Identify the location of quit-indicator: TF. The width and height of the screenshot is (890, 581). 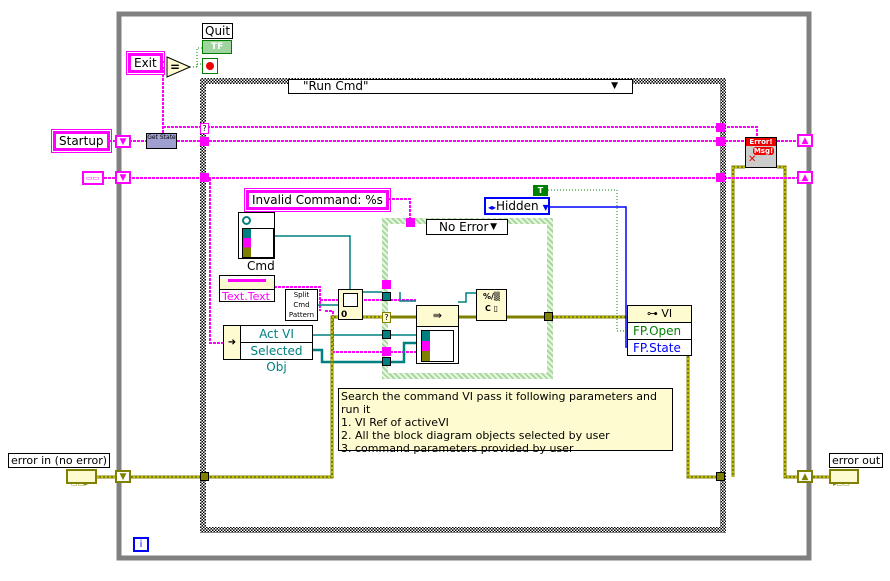
(217, 47).